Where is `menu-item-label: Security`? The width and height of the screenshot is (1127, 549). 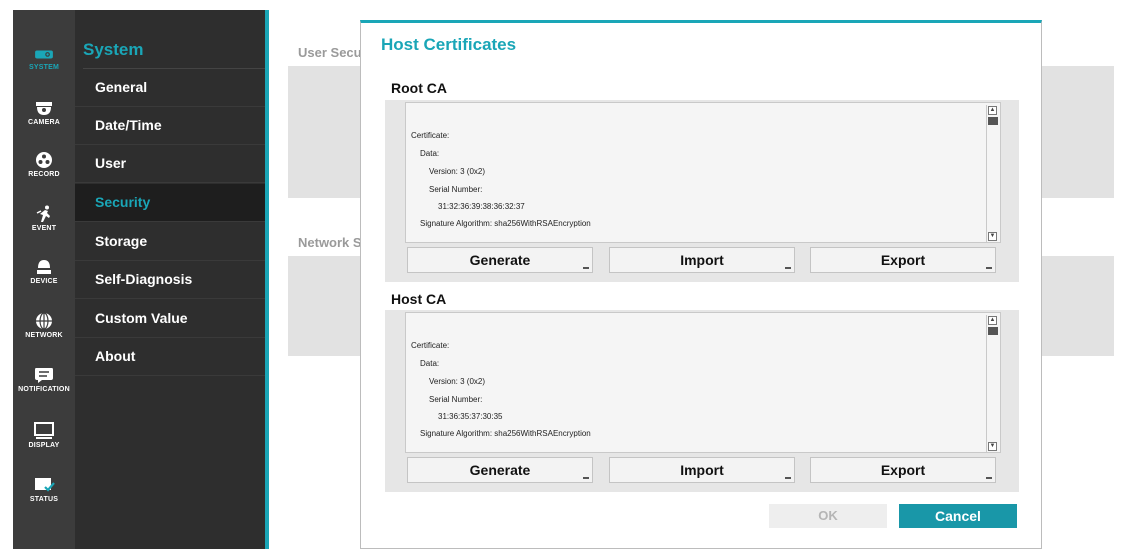
menu-item-label: Security is located at coordinates (123, 202).